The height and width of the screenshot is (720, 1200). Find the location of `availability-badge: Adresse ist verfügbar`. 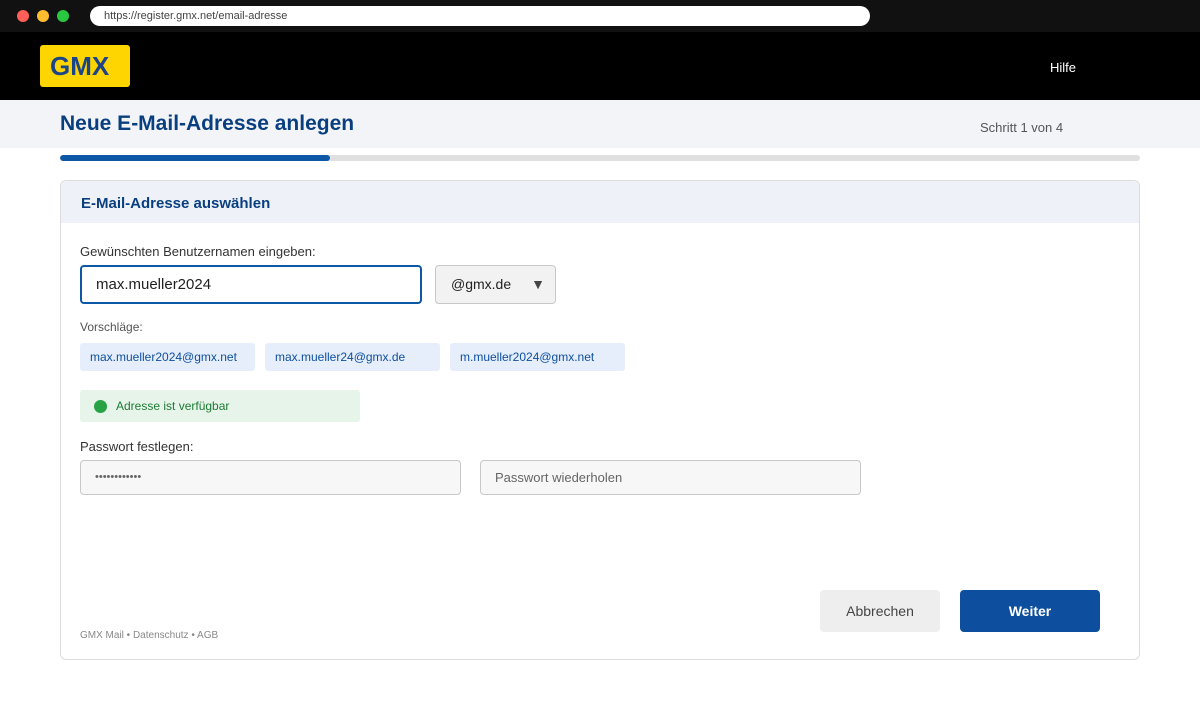

availability-badge: Adresse ist verfügbar is located at coordinates (220, 406).